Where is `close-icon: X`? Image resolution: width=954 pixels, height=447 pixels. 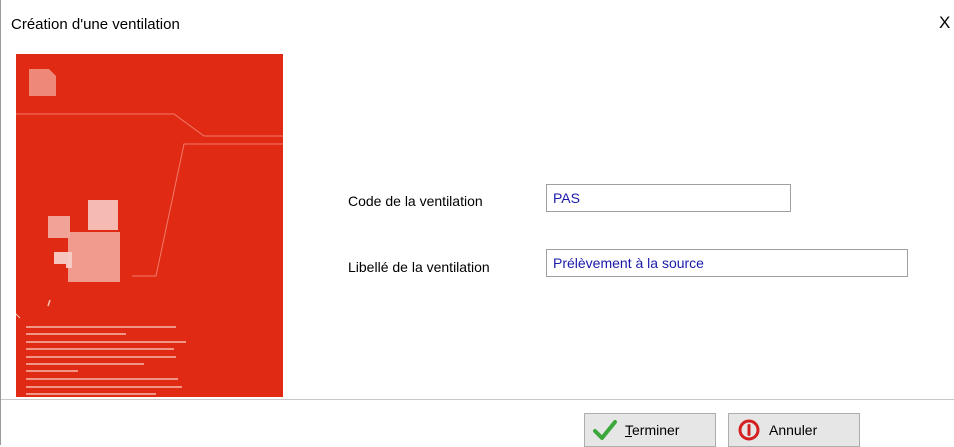
close-icon: X is located at coordinates (946, 23).